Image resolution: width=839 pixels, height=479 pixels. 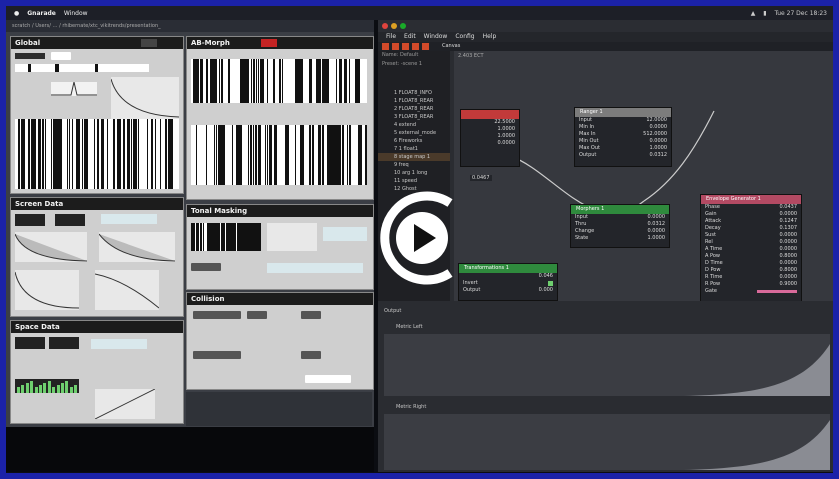 What do you see at coordinates (30, 56) in the screenshot?
I see `global-dropdown` at bounding box center [30, 56].